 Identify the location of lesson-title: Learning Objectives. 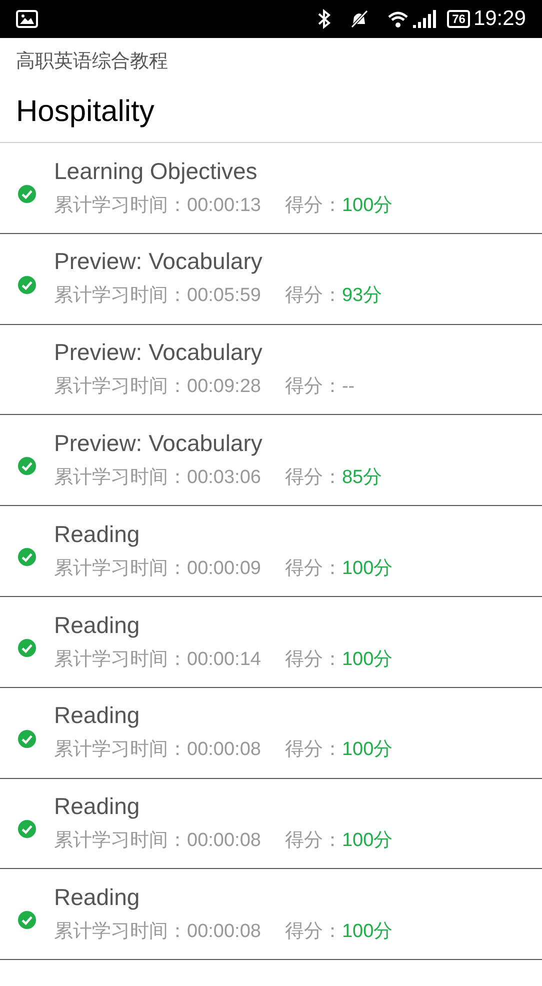
(156, 171).